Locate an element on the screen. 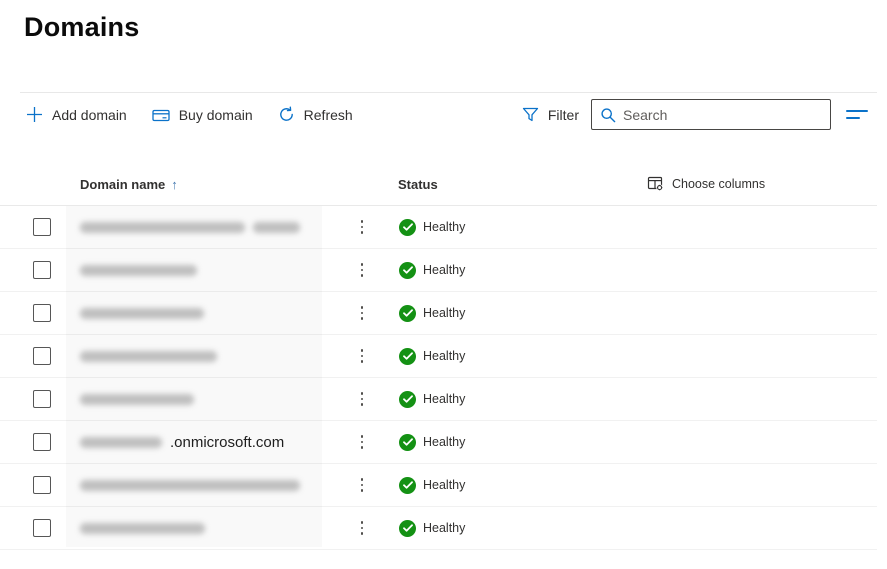  search-icon is located at coordinates (608, 115).